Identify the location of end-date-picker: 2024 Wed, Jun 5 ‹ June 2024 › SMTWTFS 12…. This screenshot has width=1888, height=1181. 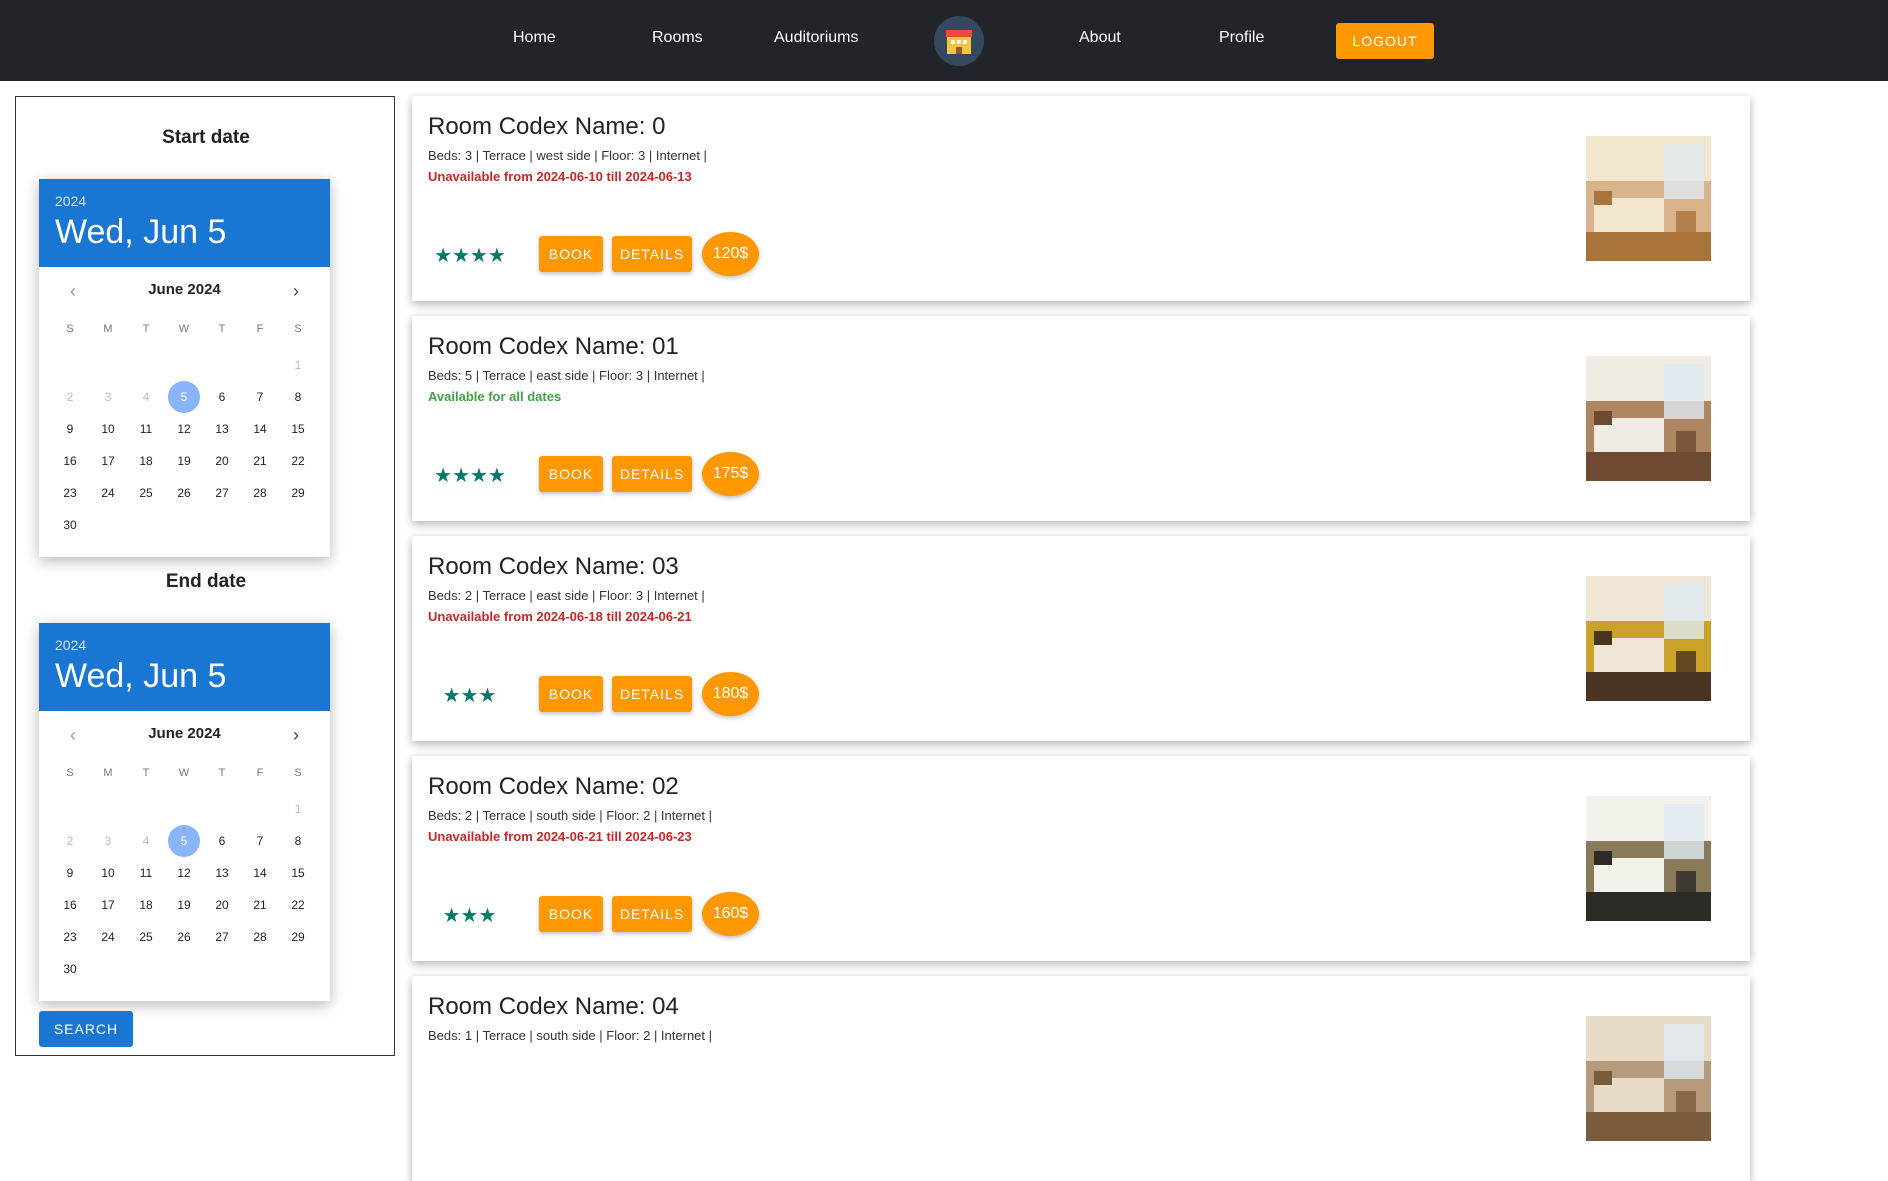
(184, 812).